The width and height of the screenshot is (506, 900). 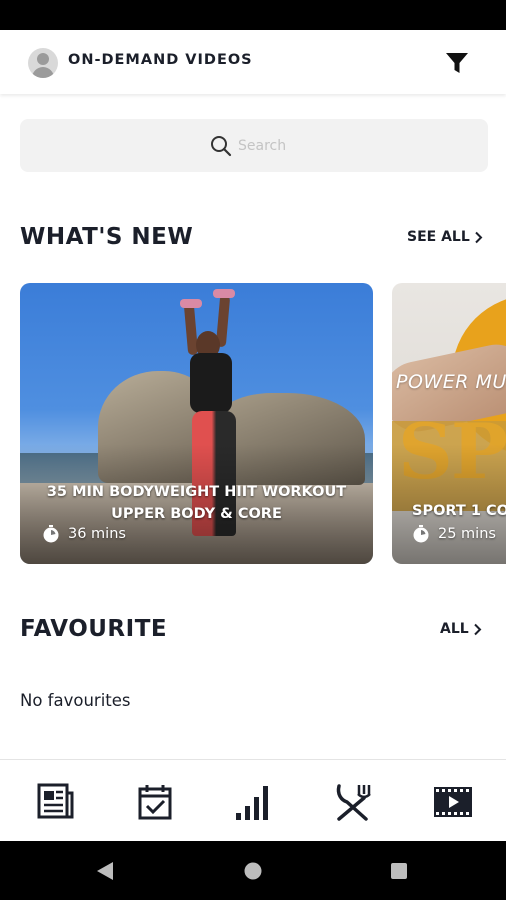 I want to click on home-circle-icon, so click(x=253, y=871).